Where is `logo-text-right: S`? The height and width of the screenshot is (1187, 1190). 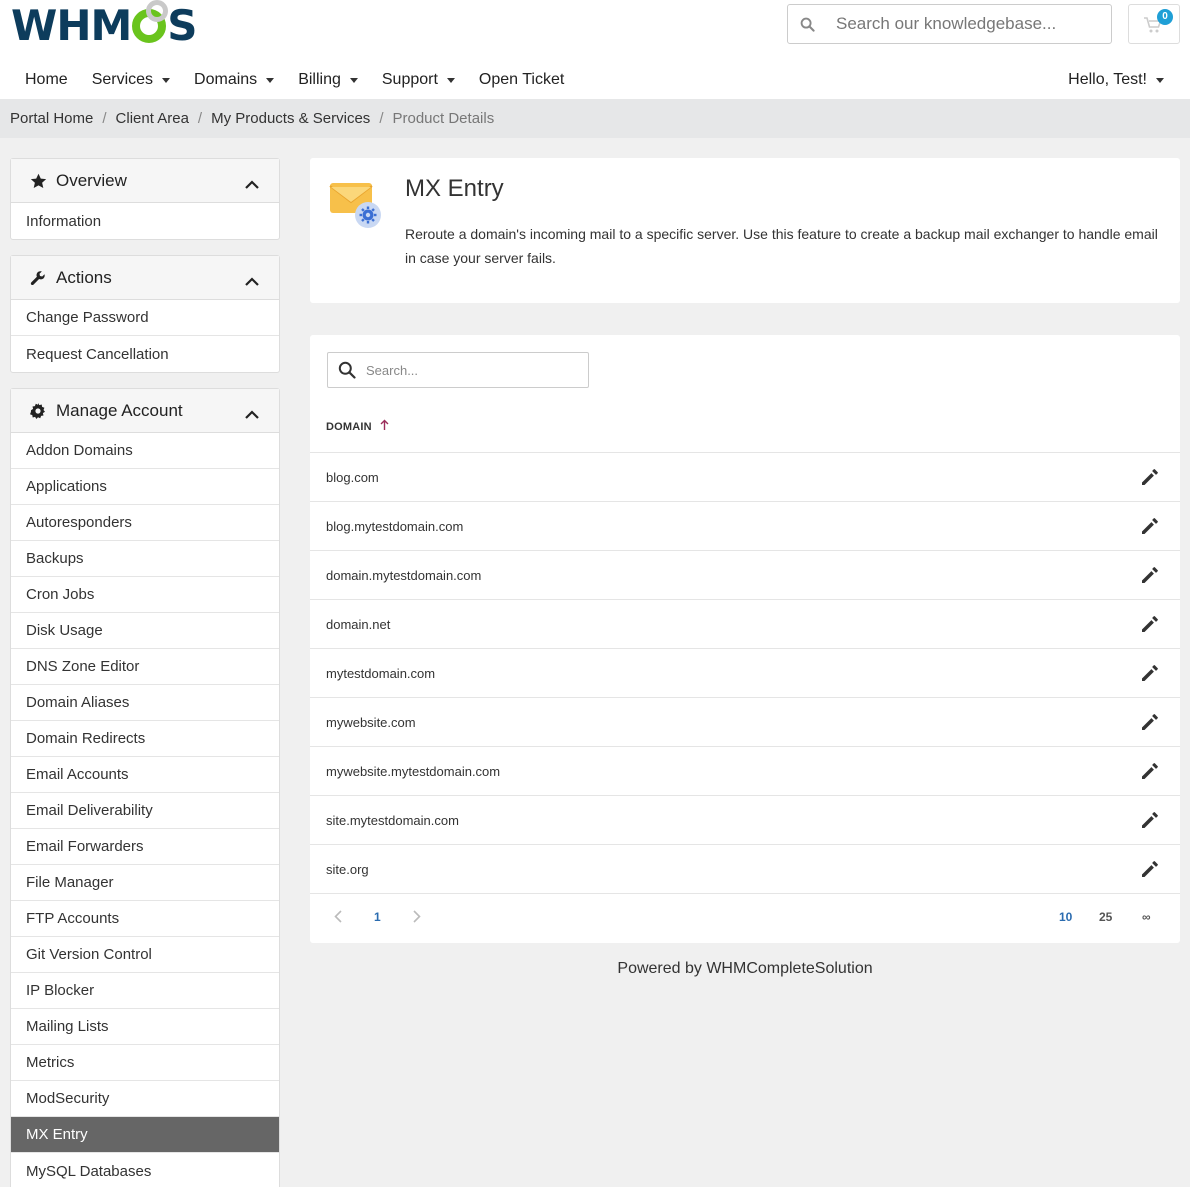
logo-text-right: S is located at coordinates (182, 25).